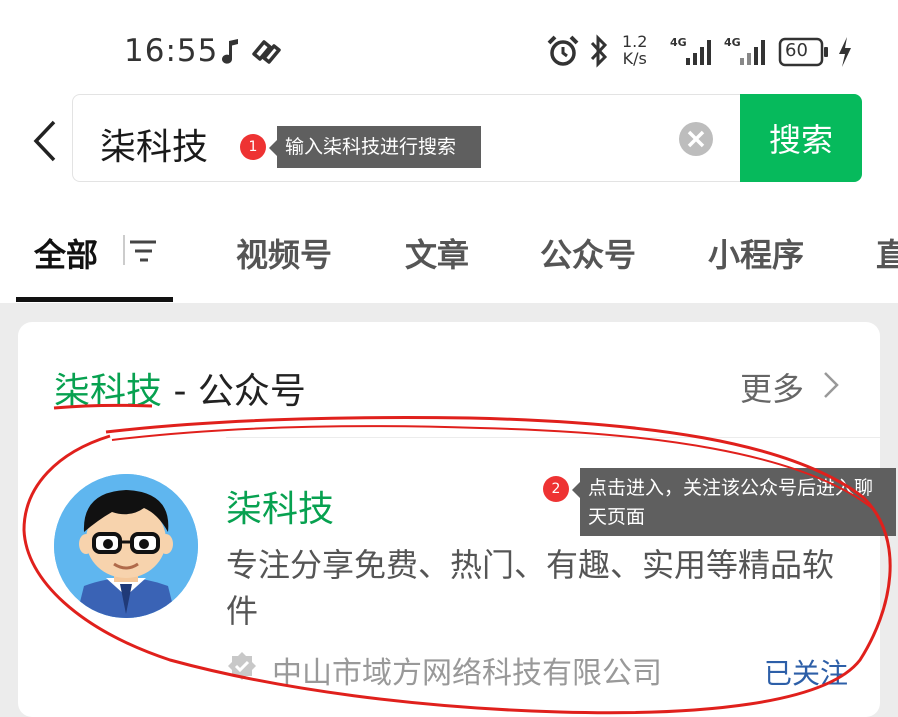  What do you see at coordinates (599, 51) in the screenshot?
I see `bluetooth-icon` at bounding box center [599, 51].